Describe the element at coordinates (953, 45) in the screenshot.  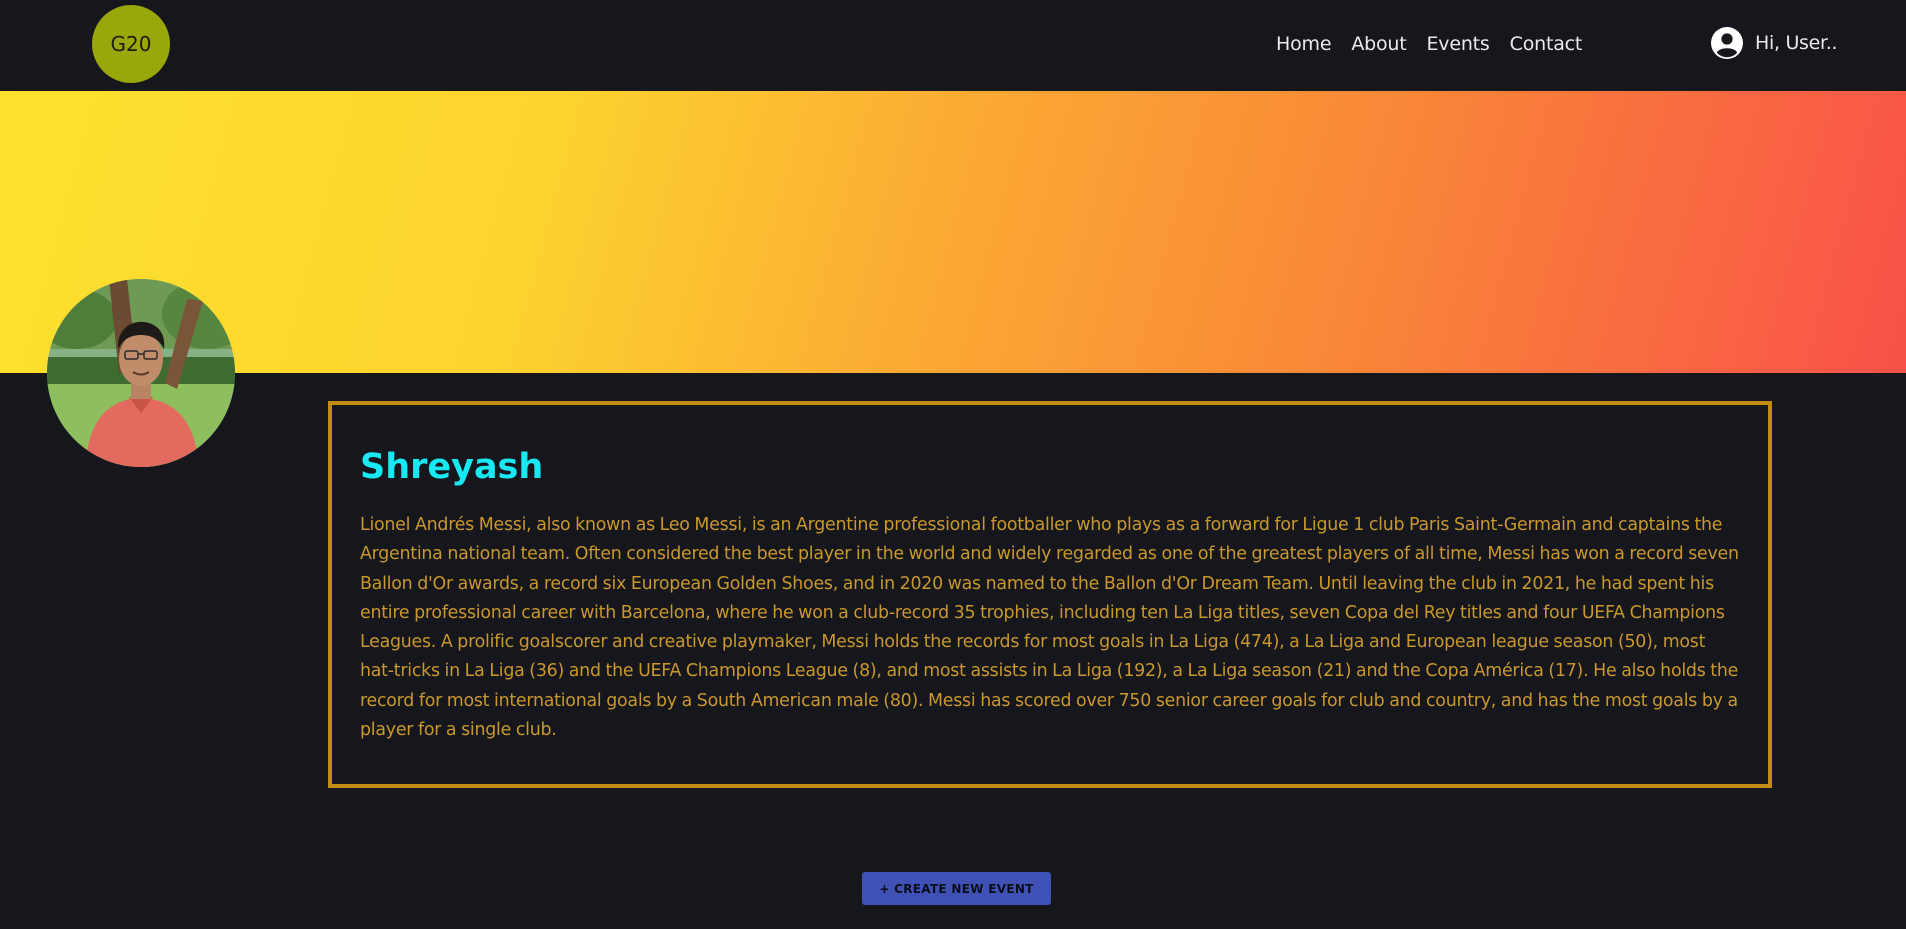
I see `navbar: G20 Home About Events Contact Hi, User..` at that location.